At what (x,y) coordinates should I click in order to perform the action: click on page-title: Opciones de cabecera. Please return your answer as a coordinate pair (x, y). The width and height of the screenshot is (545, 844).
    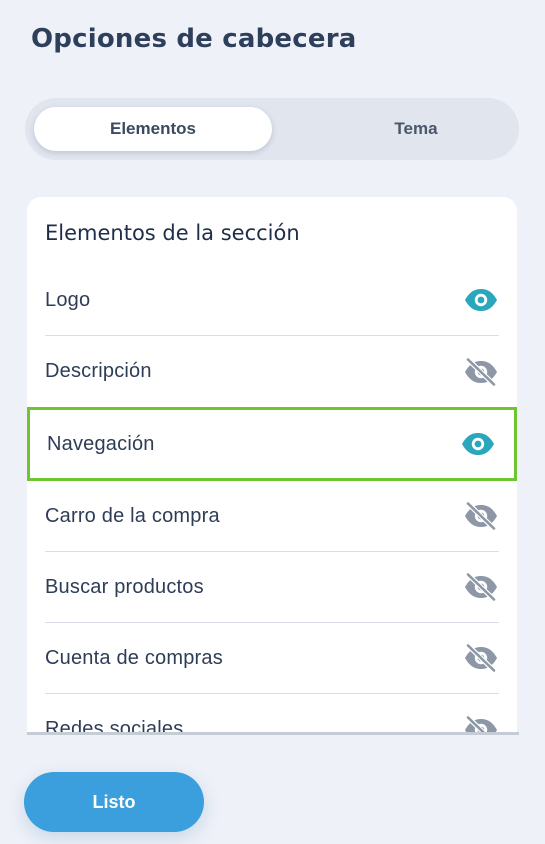
    Looking at the image, I should click on (194, 39).